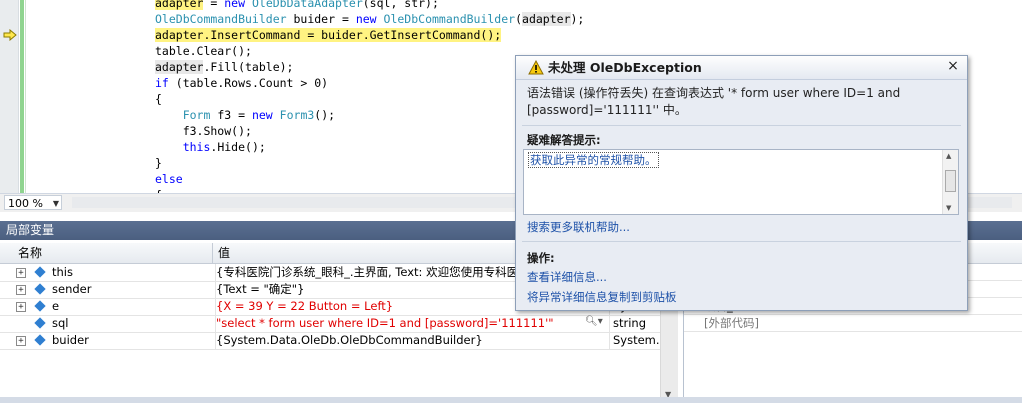  Describe the element at coordinates (25, 203) in the screenshot. I see `zoom-value: 100 %` at that location.